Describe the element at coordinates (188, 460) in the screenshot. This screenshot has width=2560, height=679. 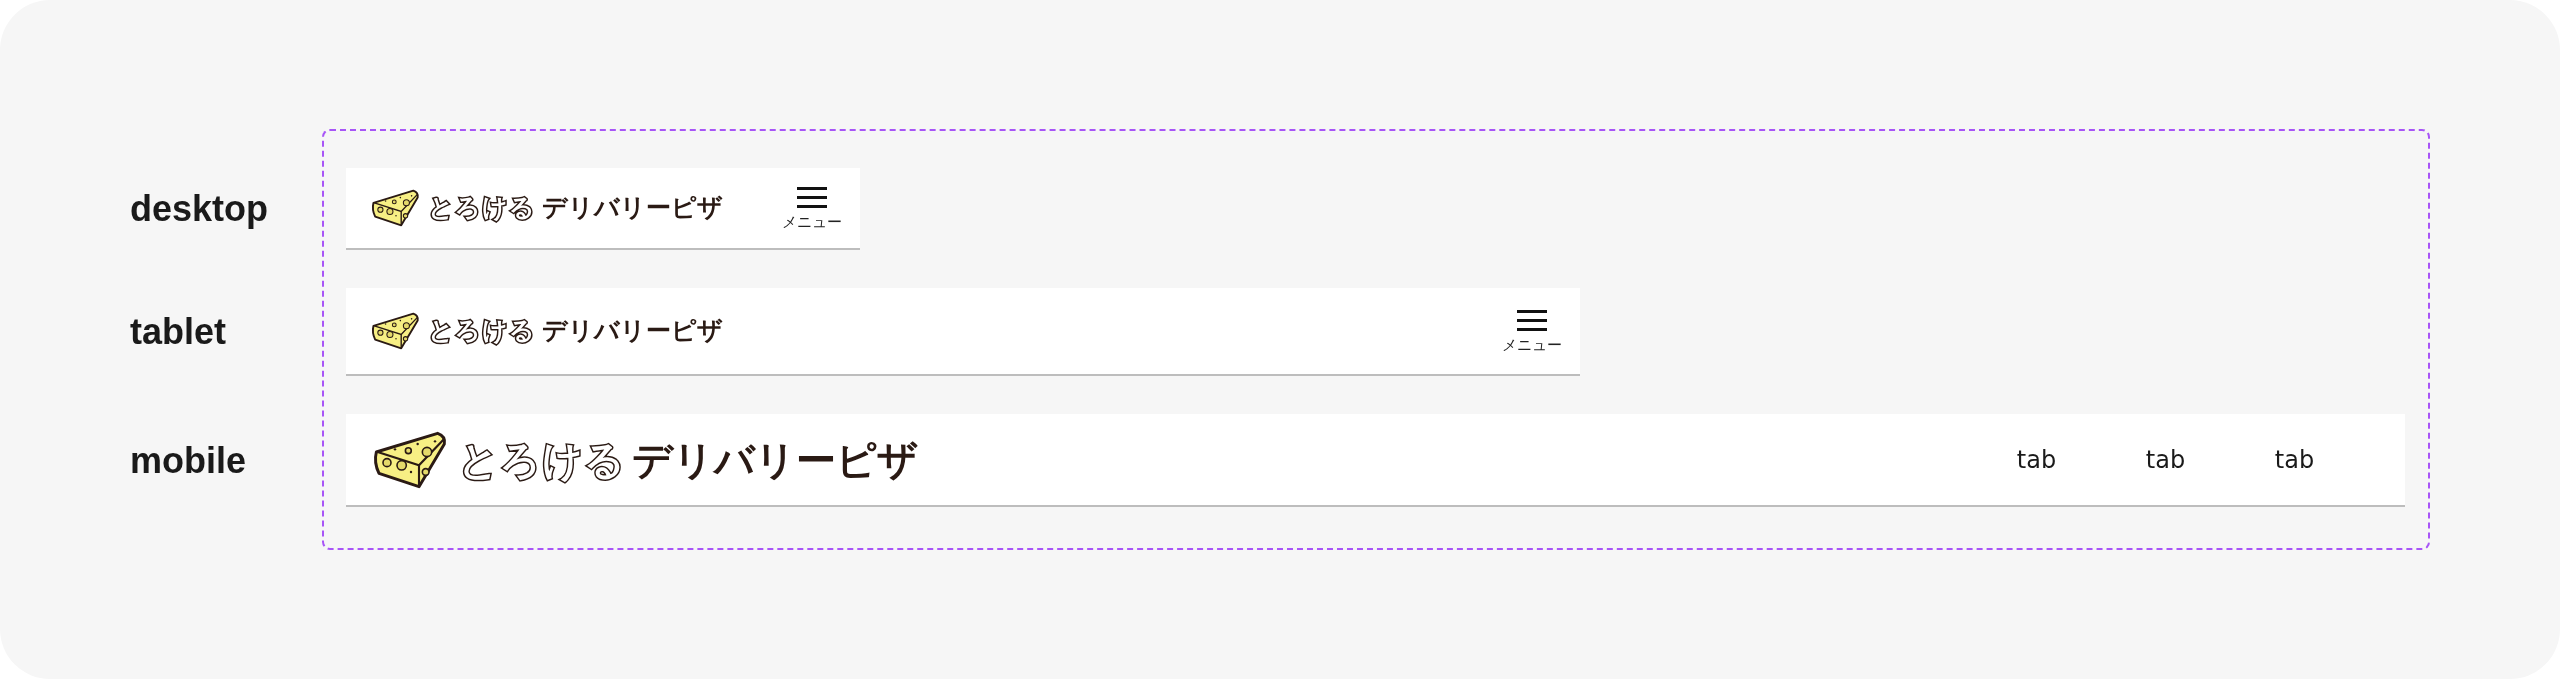
I see `variant-label: mobile` at that location.